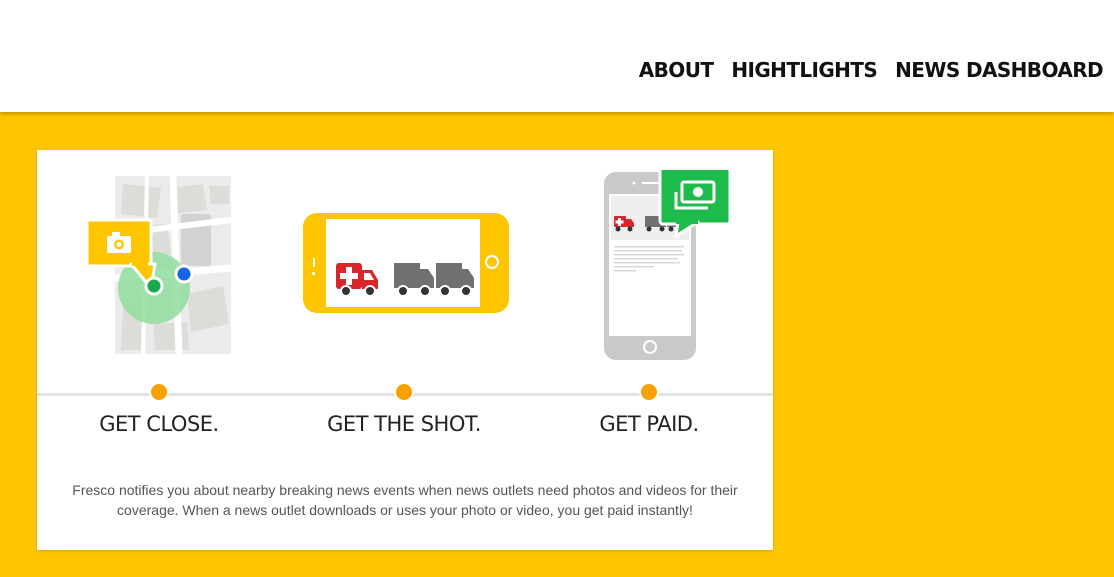 Image resolution: width=1114 pixels, height=577 pixels. What do you see at coordinates (999, 70) in the screenshot?
I see `nav-news-dashboard: NEWS DASHBOARD` at bounding box center [999, 70].